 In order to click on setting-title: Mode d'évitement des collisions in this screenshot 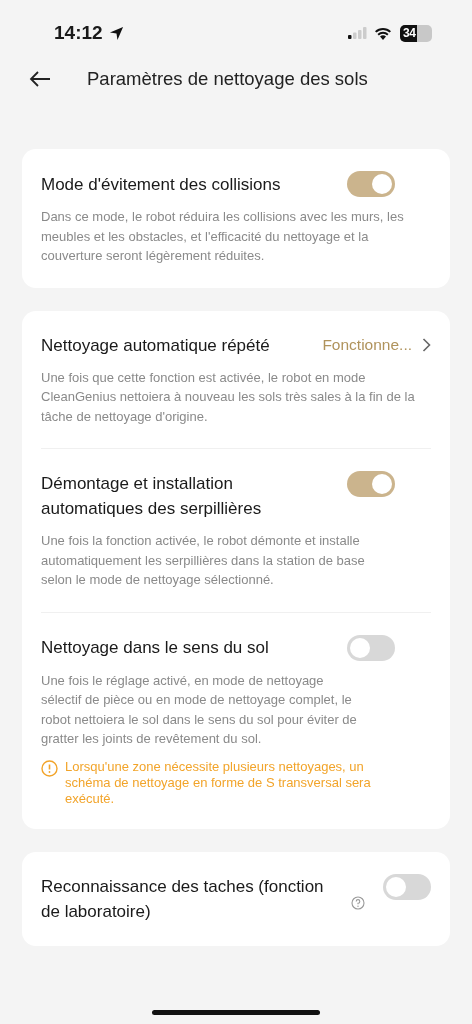, I will do `click(161, 184)`.